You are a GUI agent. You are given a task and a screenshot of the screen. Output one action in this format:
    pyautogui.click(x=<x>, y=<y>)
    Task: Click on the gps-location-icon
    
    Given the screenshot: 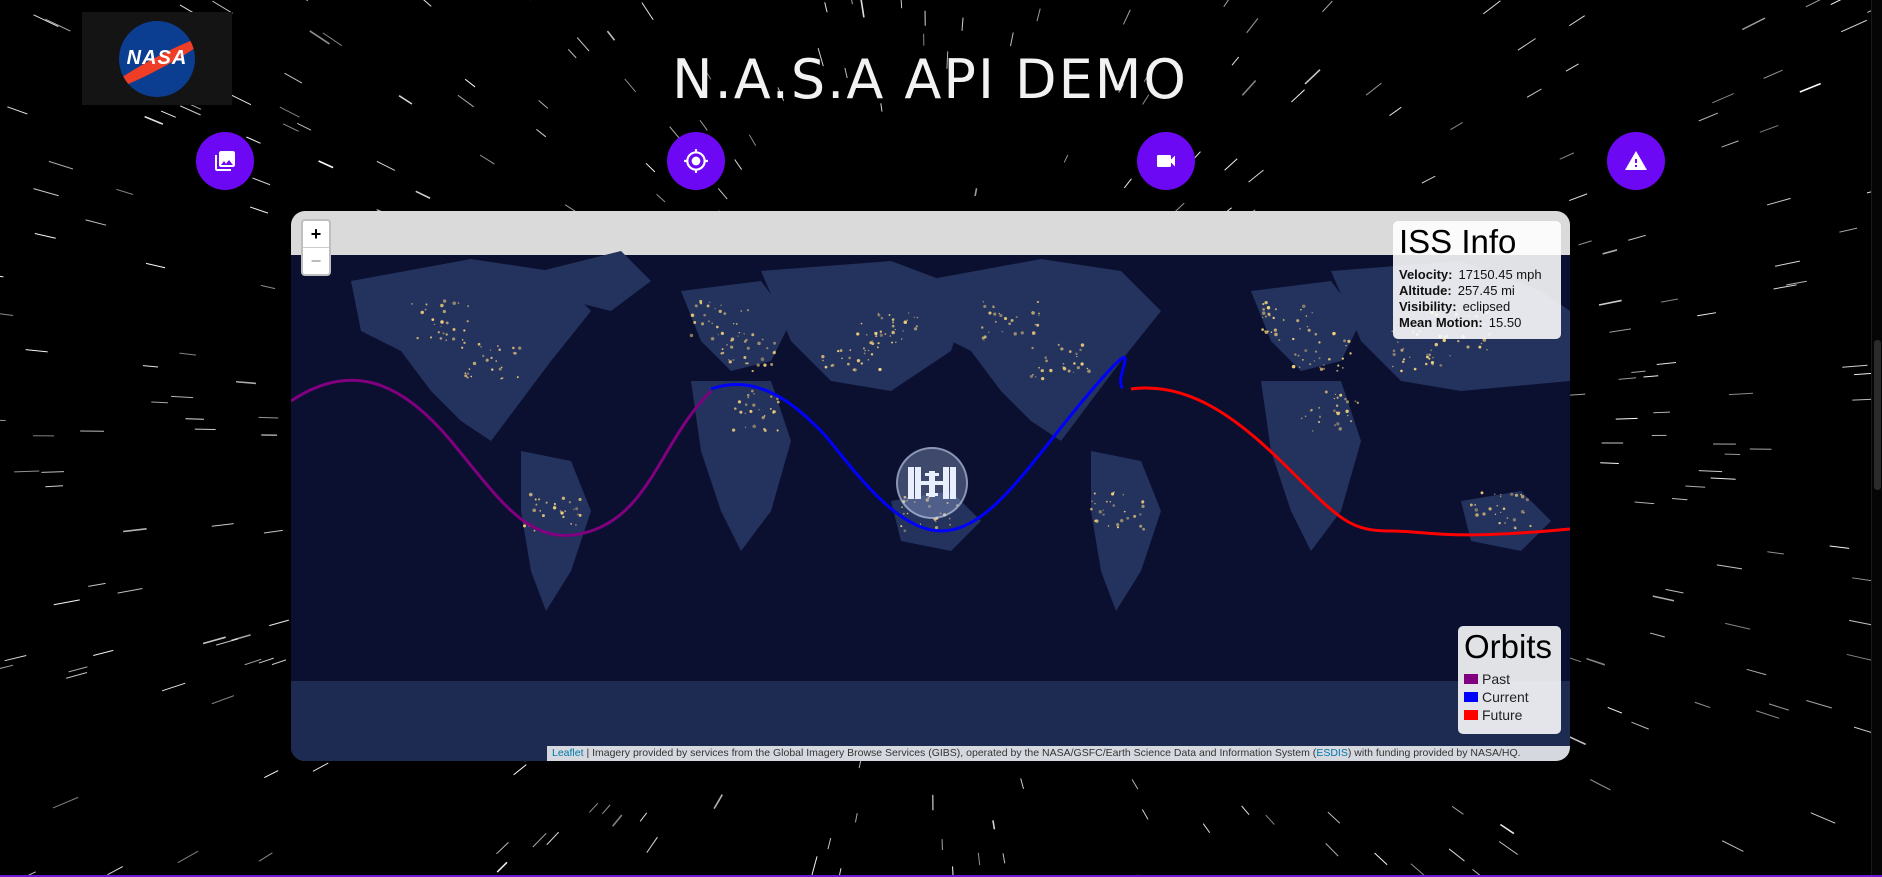 What is the action you would take?
    pyautogui.click(x=696, y=161)
    